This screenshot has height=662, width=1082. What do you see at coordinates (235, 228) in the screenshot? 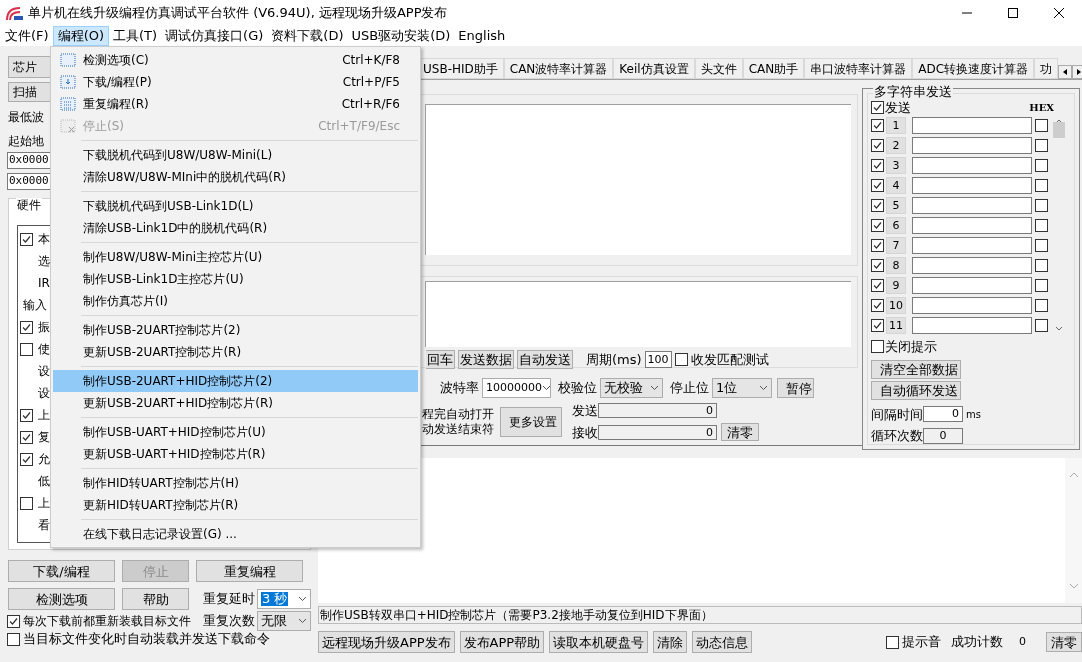
I see `menu-item: 清除USB-Link1D中的脱机代码(R)` at bounding box center [235, 228].